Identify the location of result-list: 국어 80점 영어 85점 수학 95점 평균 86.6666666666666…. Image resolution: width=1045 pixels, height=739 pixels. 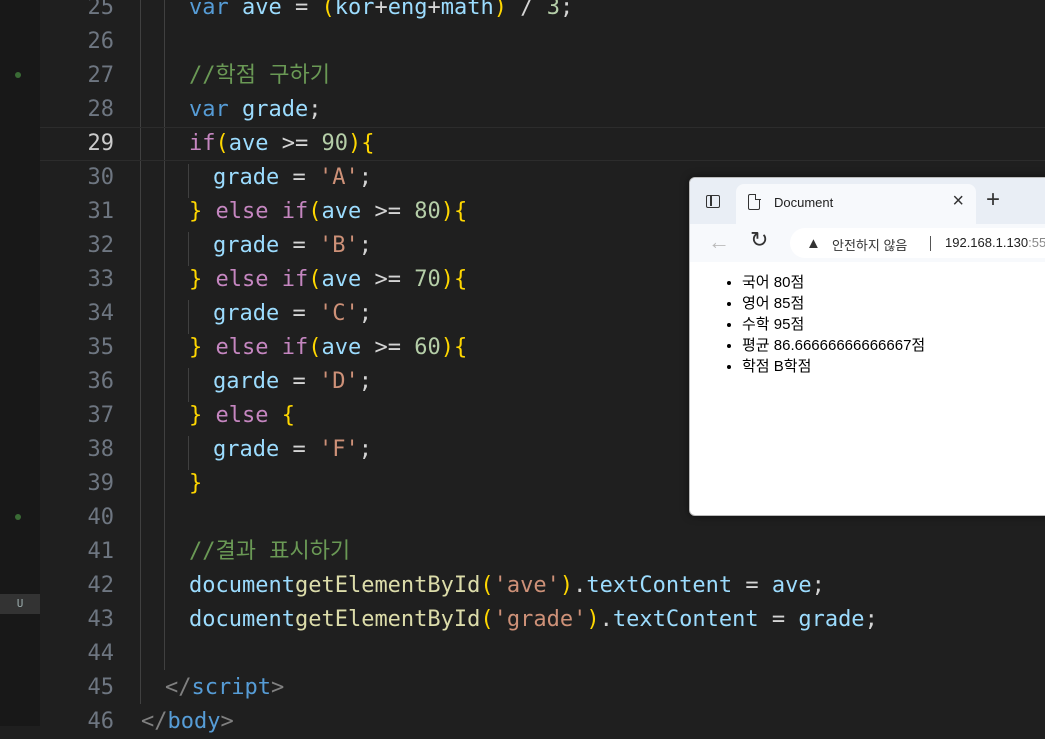
(869, 324).